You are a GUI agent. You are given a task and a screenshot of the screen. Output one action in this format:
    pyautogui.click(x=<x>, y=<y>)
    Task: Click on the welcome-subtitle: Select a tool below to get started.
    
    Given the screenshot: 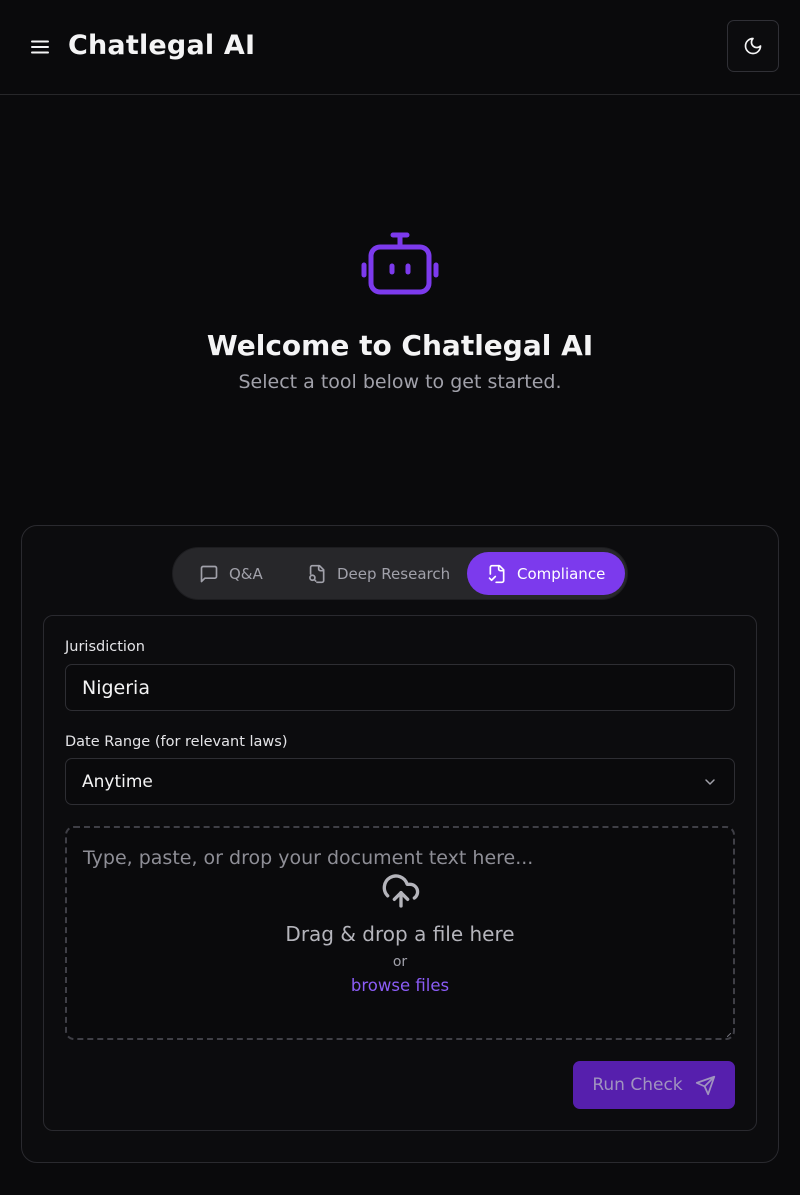 What is the action you would take?
    pyautogui.click(x=400, y=382)
    